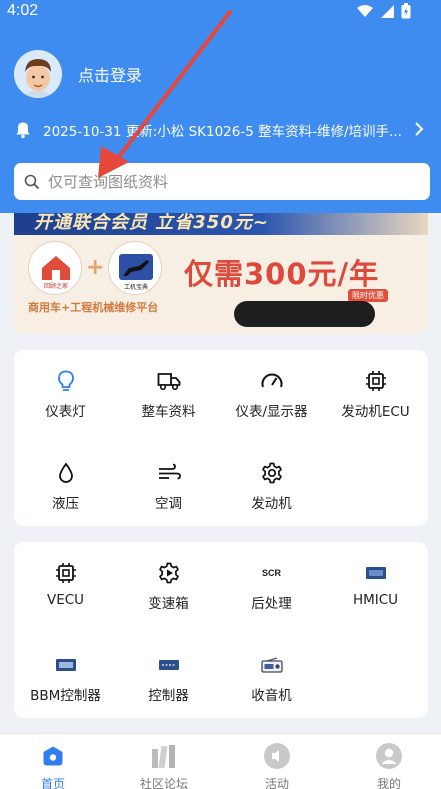  What do you see at coordinates (65, 684) in the screenshot?
I see `grid-item-bbm-controller: BBM控制器` at bounding box center [65, 684].